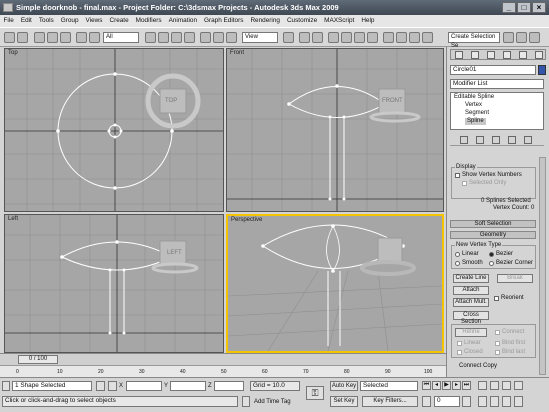 The image size is (549, 412). Describe the element at coordinates (466, 385) in the screenshot. I see `go-to-end-icon: ⏭` at that location.